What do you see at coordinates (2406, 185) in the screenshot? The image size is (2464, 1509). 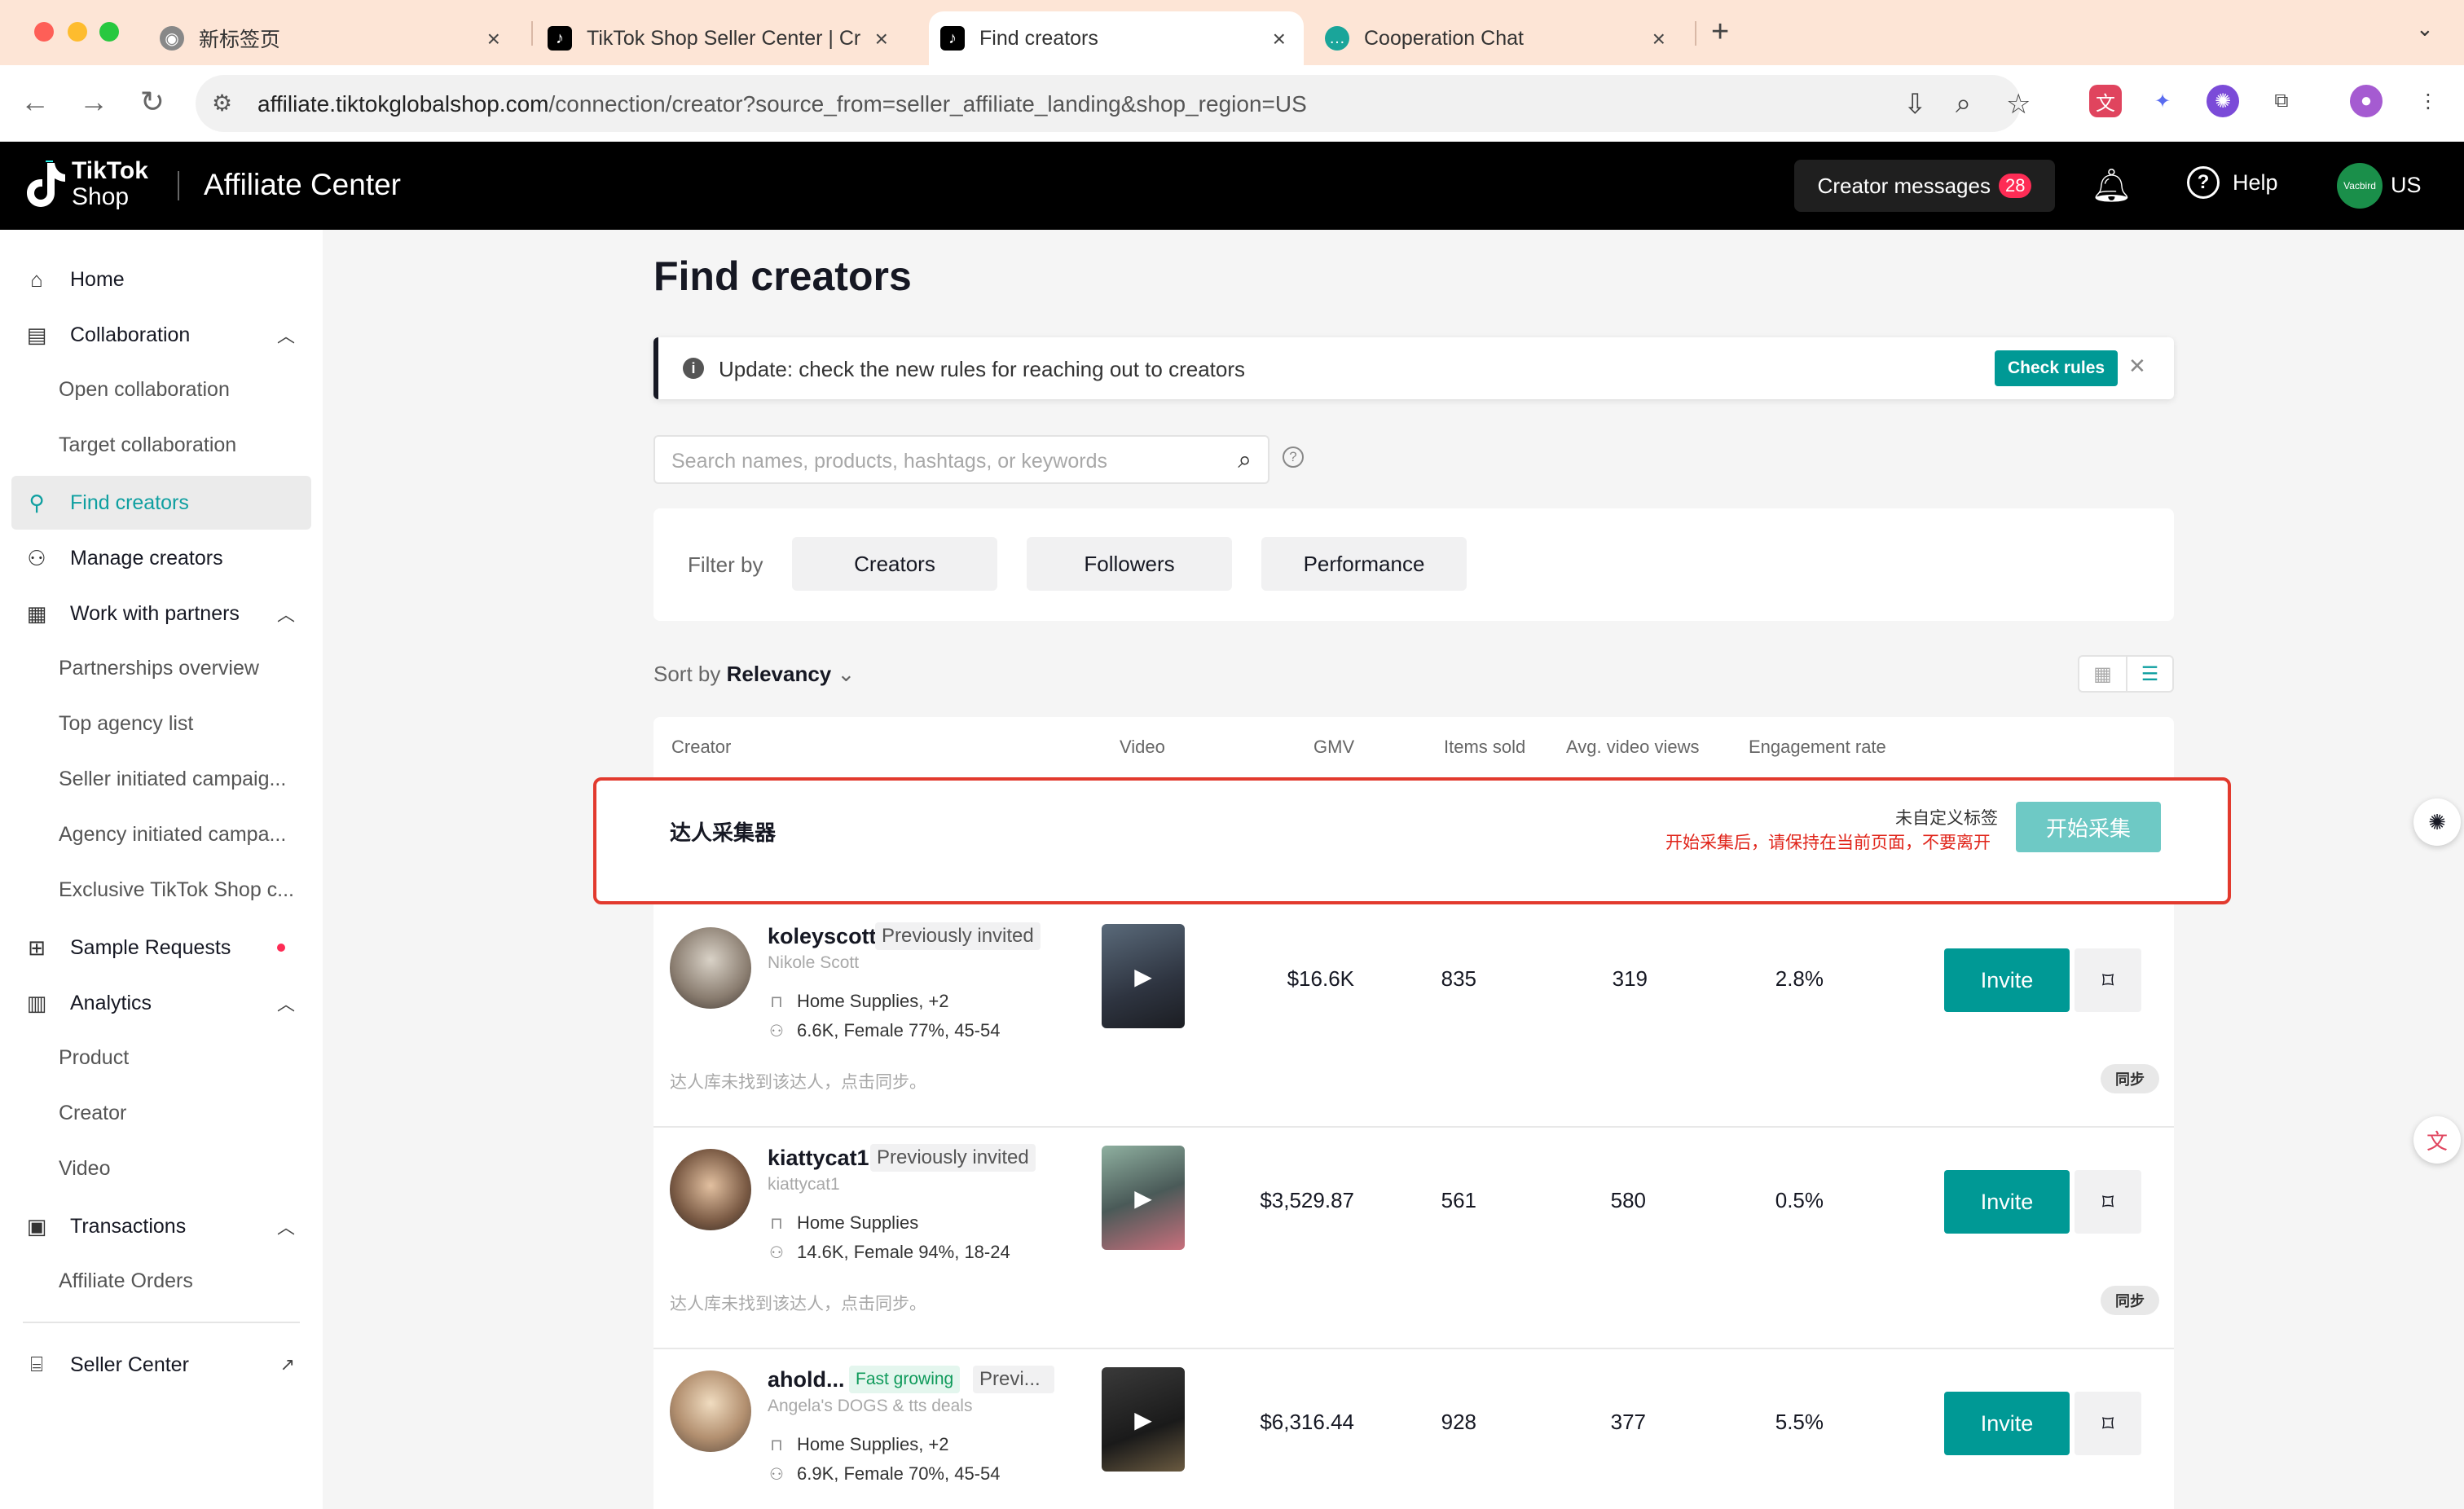 I see `region-label: US` at bounding box center [2406, 185].